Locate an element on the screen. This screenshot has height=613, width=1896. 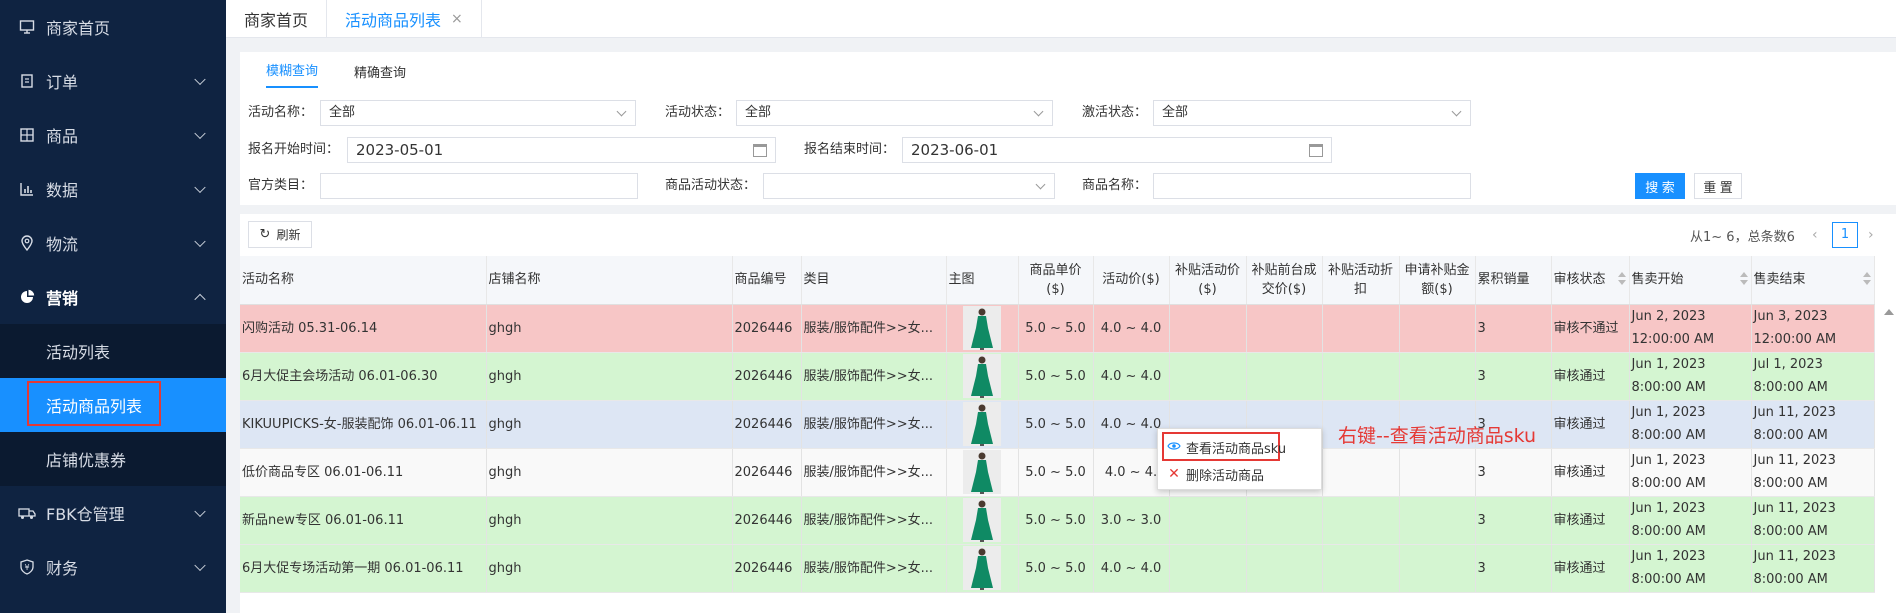
col-header-sortable: 售卖开始 is located at coordinates (1690, 280).